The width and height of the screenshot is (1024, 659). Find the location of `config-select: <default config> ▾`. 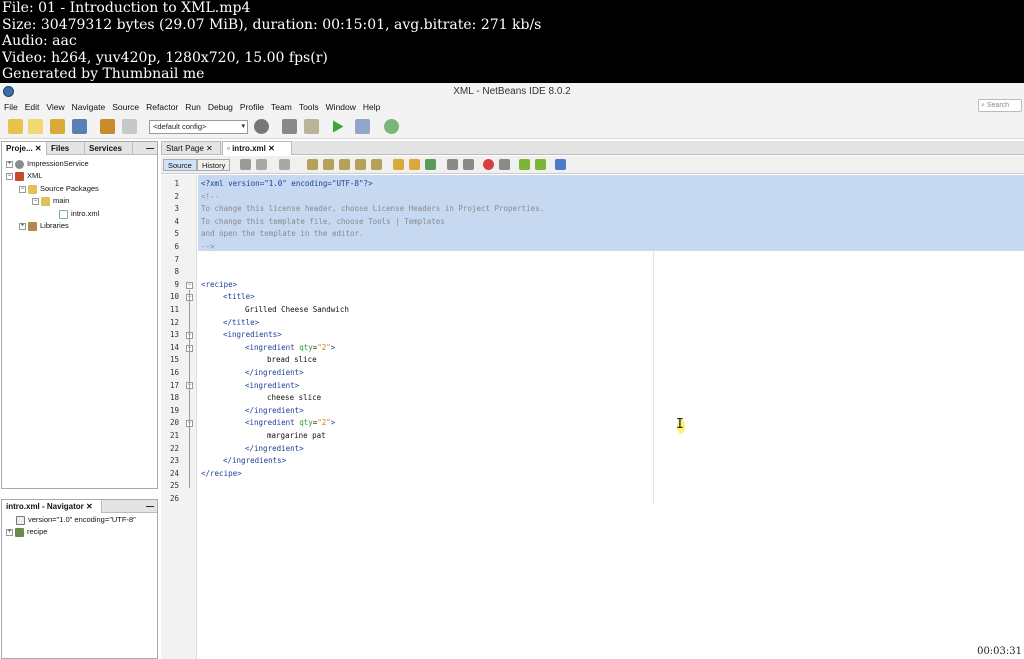

config-select: <default config> ▾ is located at coordinates (198, 127).